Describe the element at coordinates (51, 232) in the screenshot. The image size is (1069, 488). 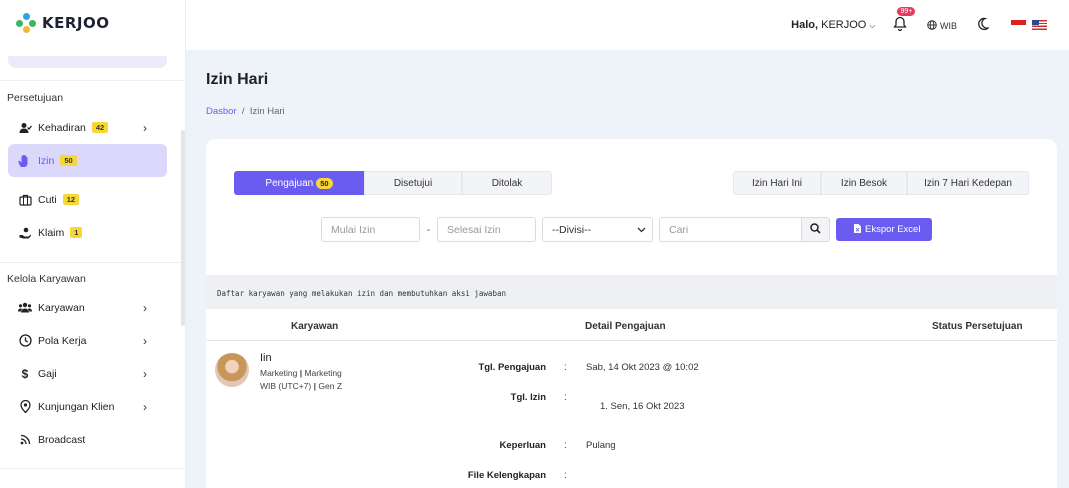
I see `sidebar-item-label: Klaim` at that location.